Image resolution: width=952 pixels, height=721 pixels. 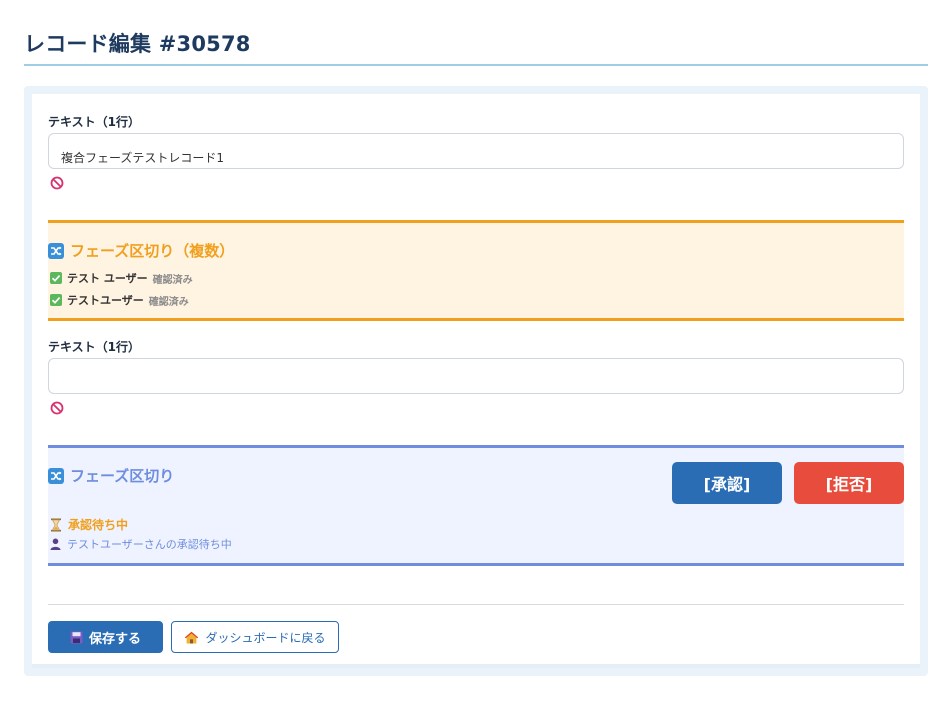 I want to click on home-icon, so click(x=192, y=637).